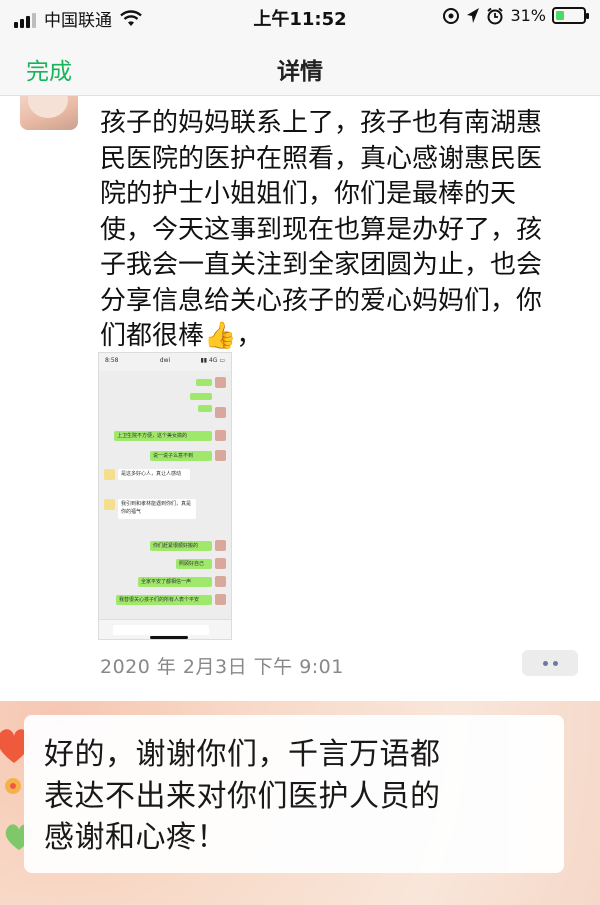 The image size is (600, 905). What do you see at coordinates (550, 663) in the screenshot?
I see `more-options-button` at bounding box center [550, 663].